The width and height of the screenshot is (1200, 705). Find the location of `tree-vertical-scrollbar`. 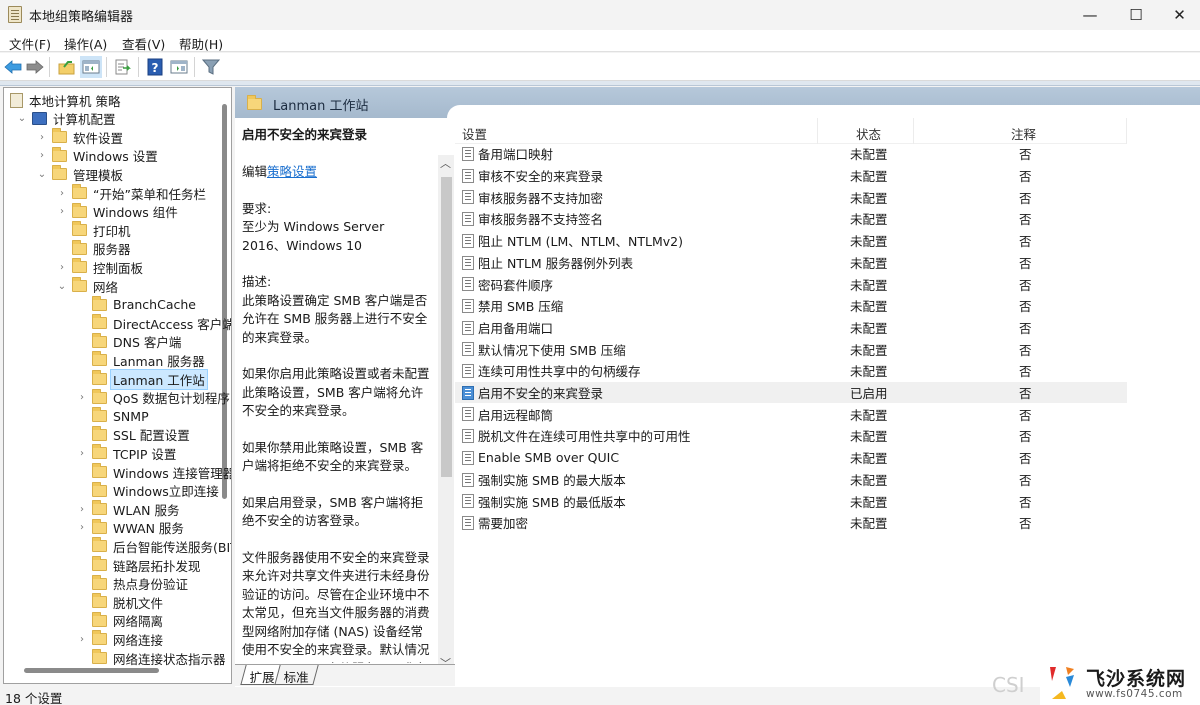

tree-vertical-scrollbar is located at coordinates (224, 301).